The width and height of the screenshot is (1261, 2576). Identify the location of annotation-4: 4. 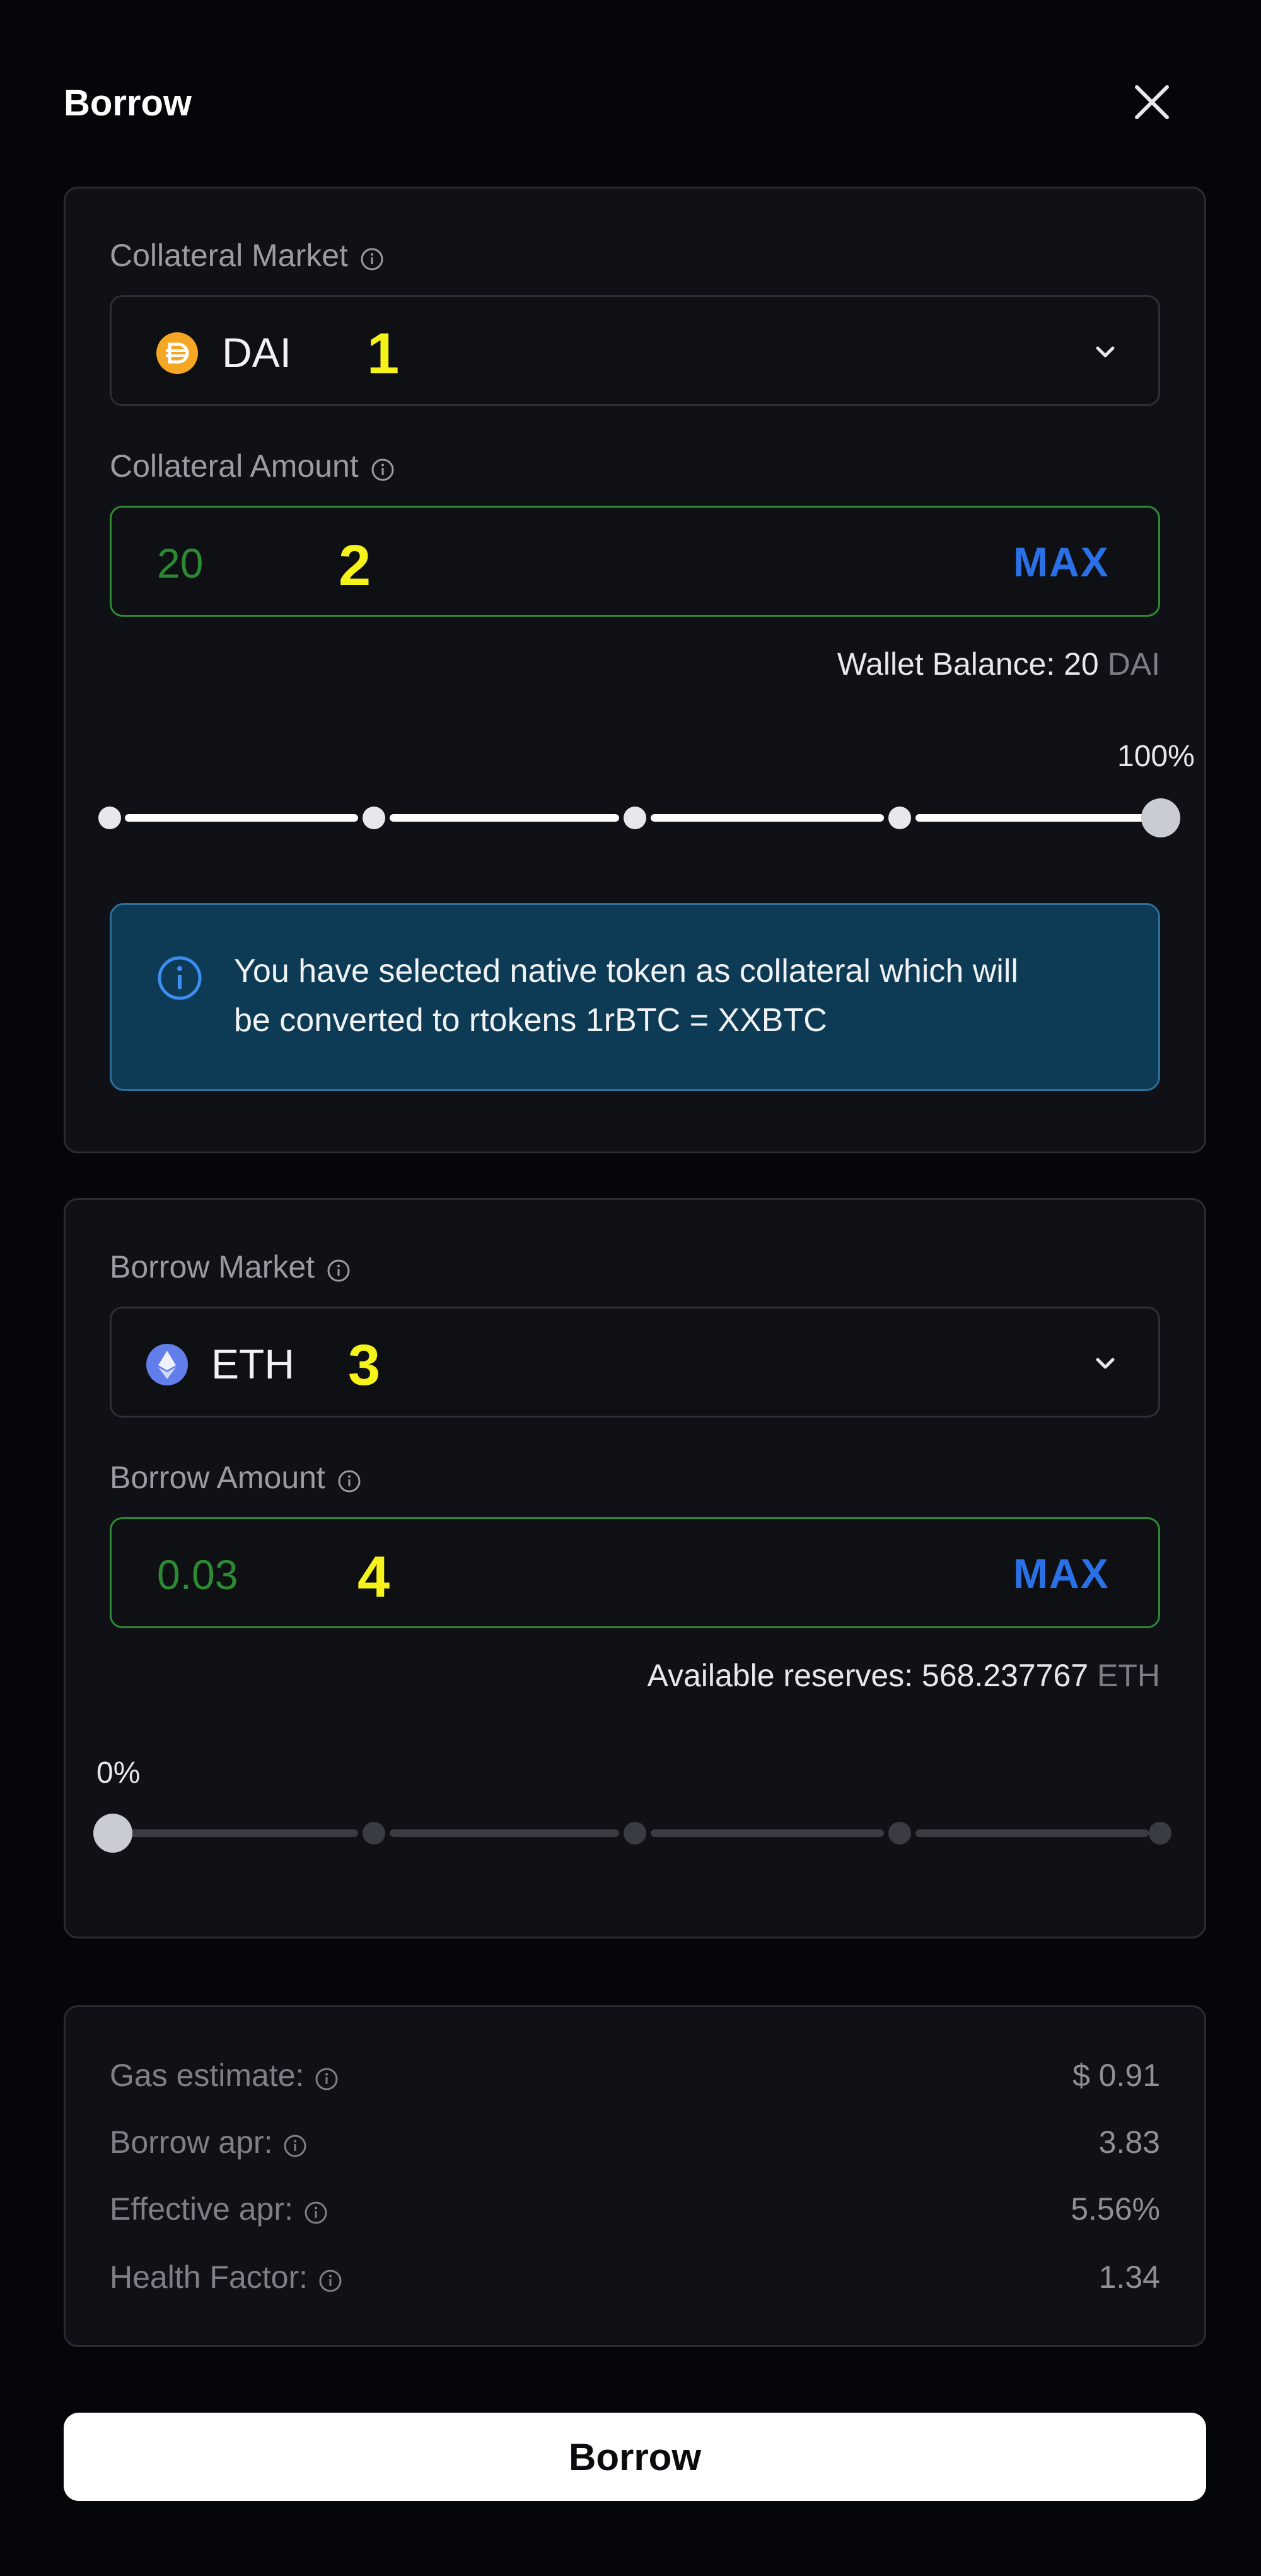
(373, 1577).